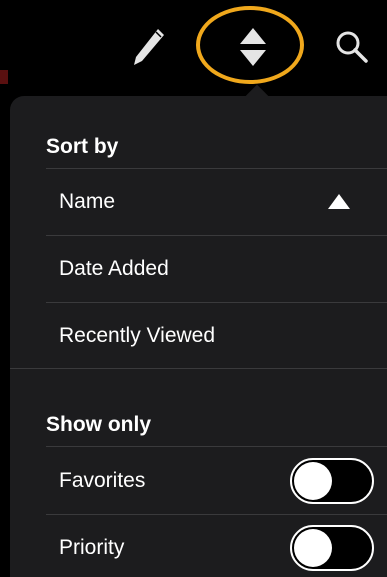 Image resolution: width=387 pixels, height=577 pixels. I want to click on sort-option-recently-viewed: Recently Viewed, so click(198, 336).